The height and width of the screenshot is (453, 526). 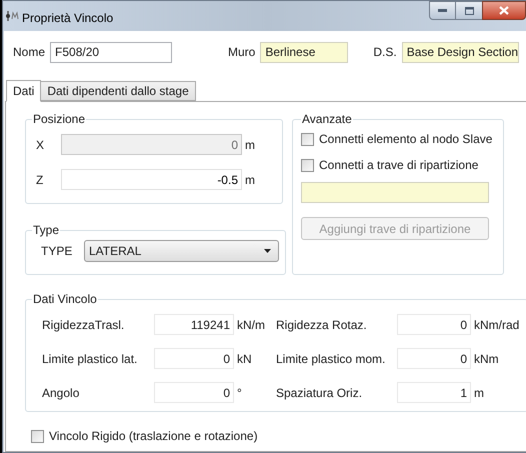 I want to click on group-title: Avanzate, so click(x=327, y=119).